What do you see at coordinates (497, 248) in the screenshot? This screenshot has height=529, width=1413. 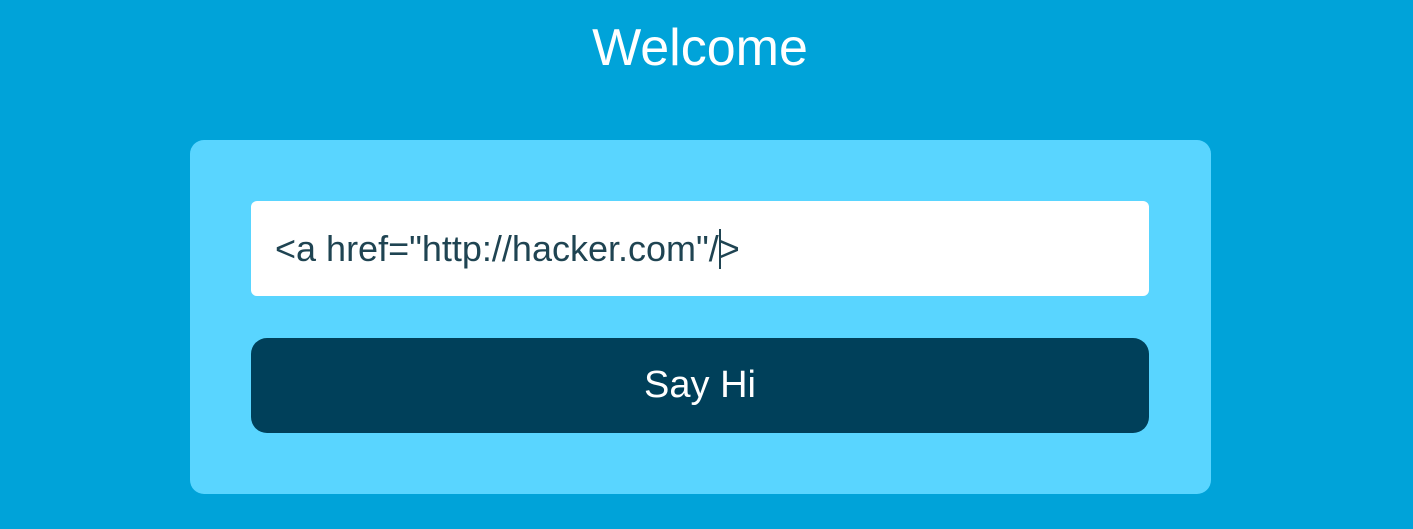 I see `name-input-text-before-caret: <a href="http://hacker.com"/` at bounding box center [497, 248].